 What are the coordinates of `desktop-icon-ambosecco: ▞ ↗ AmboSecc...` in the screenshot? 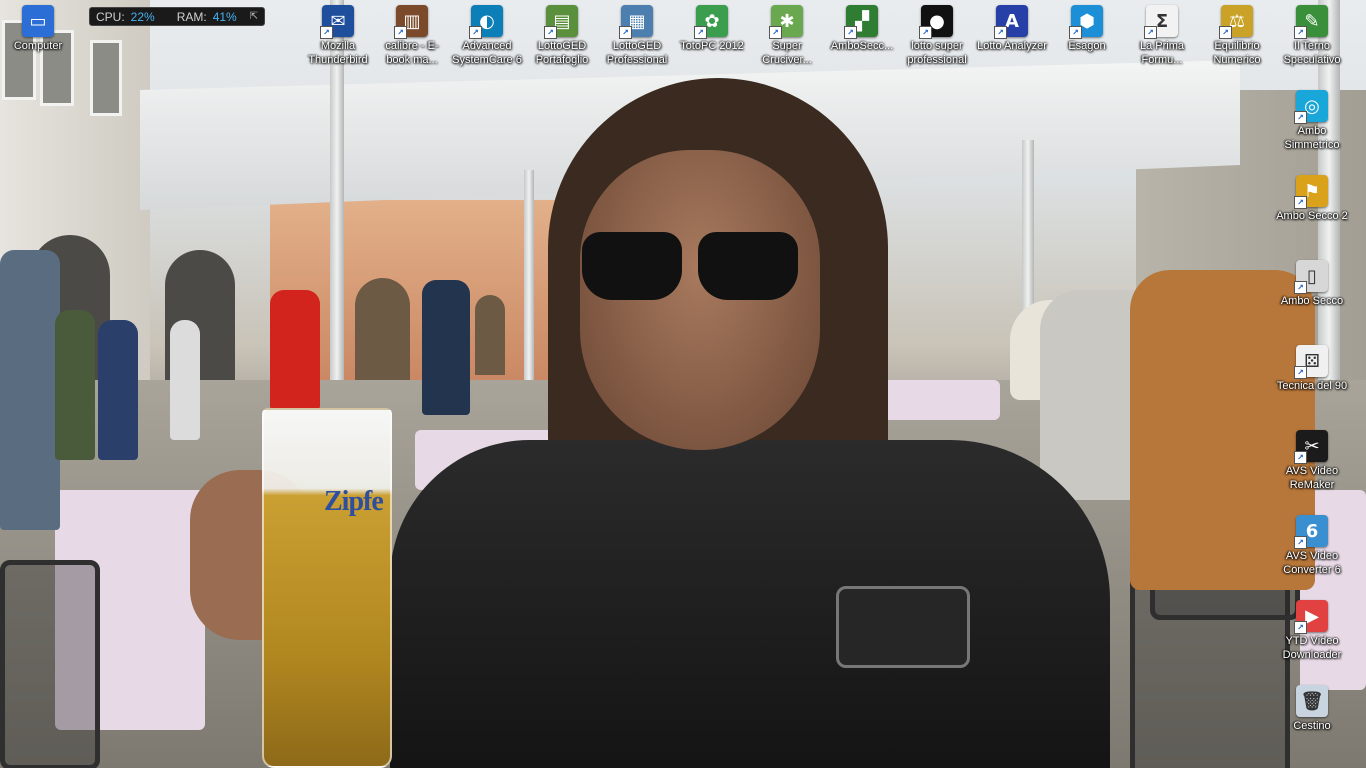 It's located at (862, 29).